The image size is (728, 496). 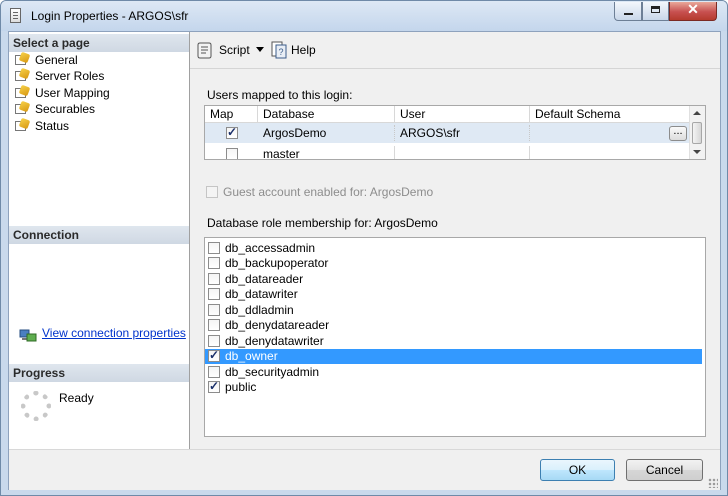 What do you see at coordinates (110, 16) in the screenshot?
I see `window-title: Login Properties - ARGOS\sfr` at bounding box center [110, 16].